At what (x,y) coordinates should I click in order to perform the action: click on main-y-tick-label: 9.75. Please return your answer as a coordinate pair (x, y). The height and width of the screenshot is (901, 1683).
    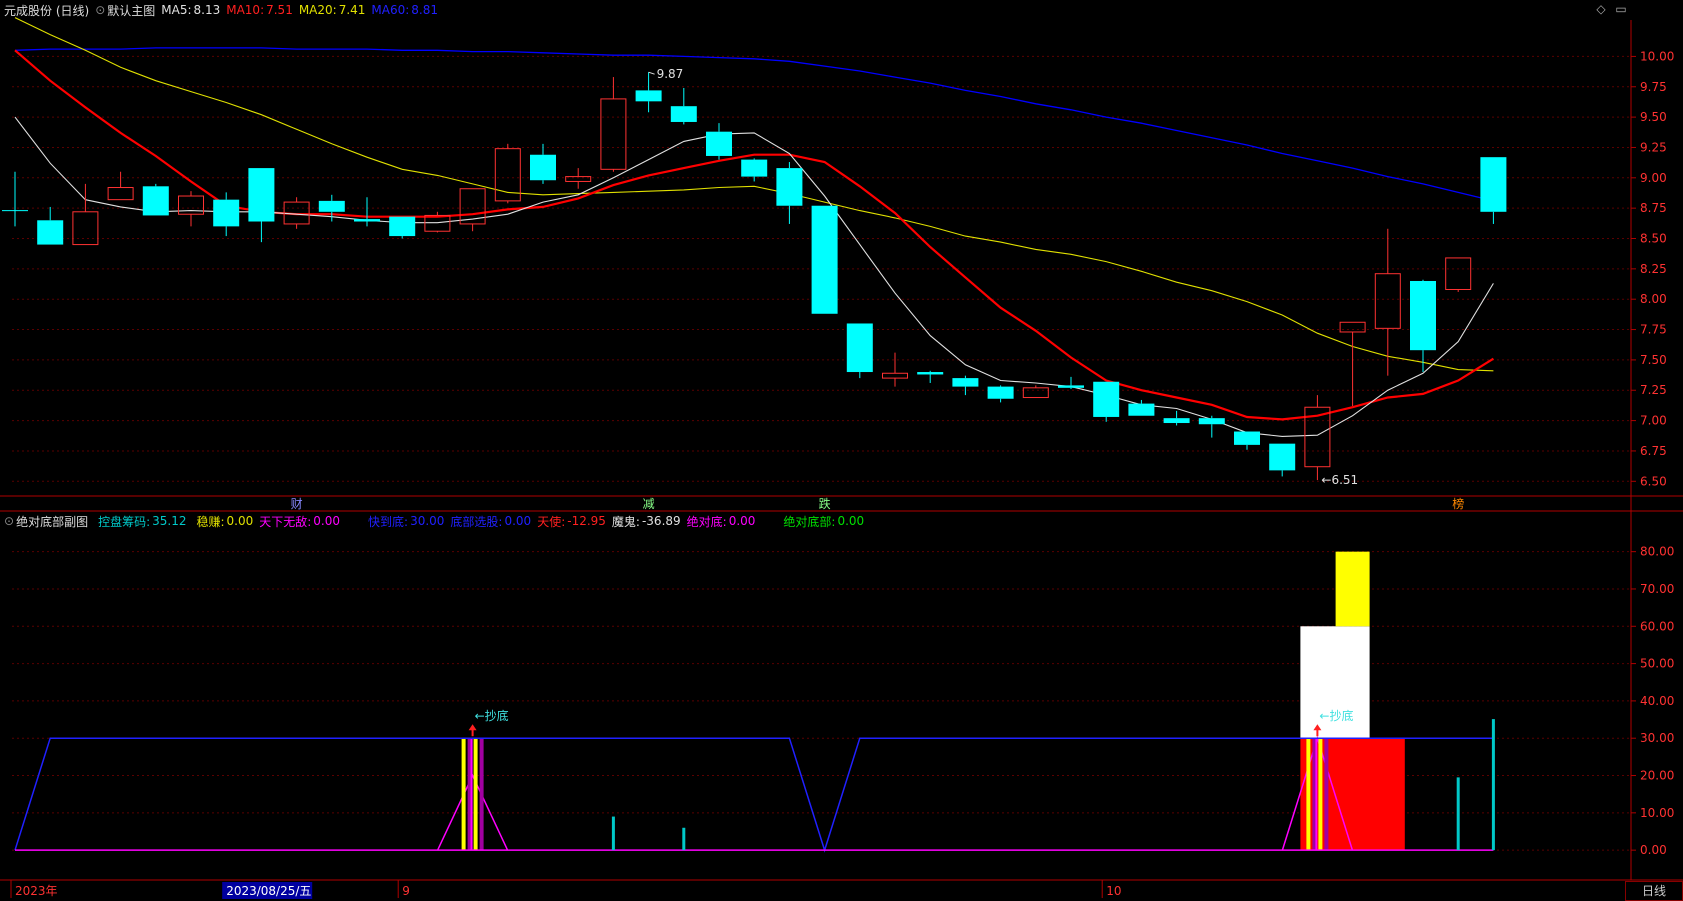
    Looking at the image, I should click on (1653, 87).